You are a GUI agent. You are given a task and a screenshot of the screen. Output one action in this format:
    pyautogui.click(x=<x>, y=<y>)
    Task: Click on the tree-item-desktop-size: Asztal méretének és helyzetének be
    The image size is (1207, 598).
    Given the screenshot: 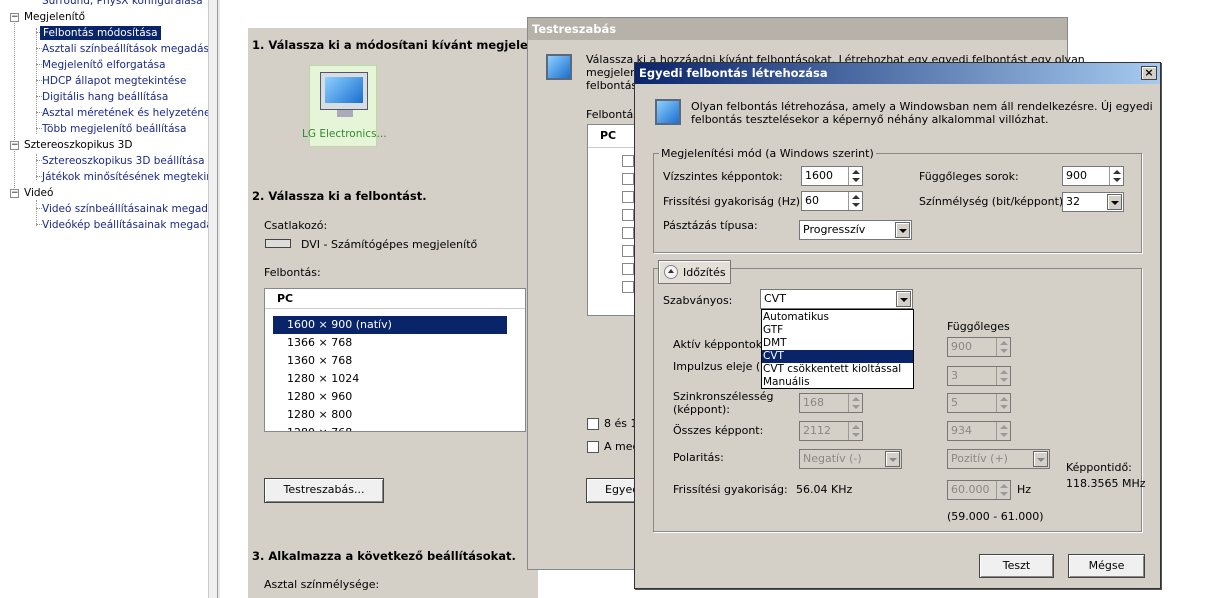 What is the action you would take?
    pyautogui.click(x=128, y=113)
    